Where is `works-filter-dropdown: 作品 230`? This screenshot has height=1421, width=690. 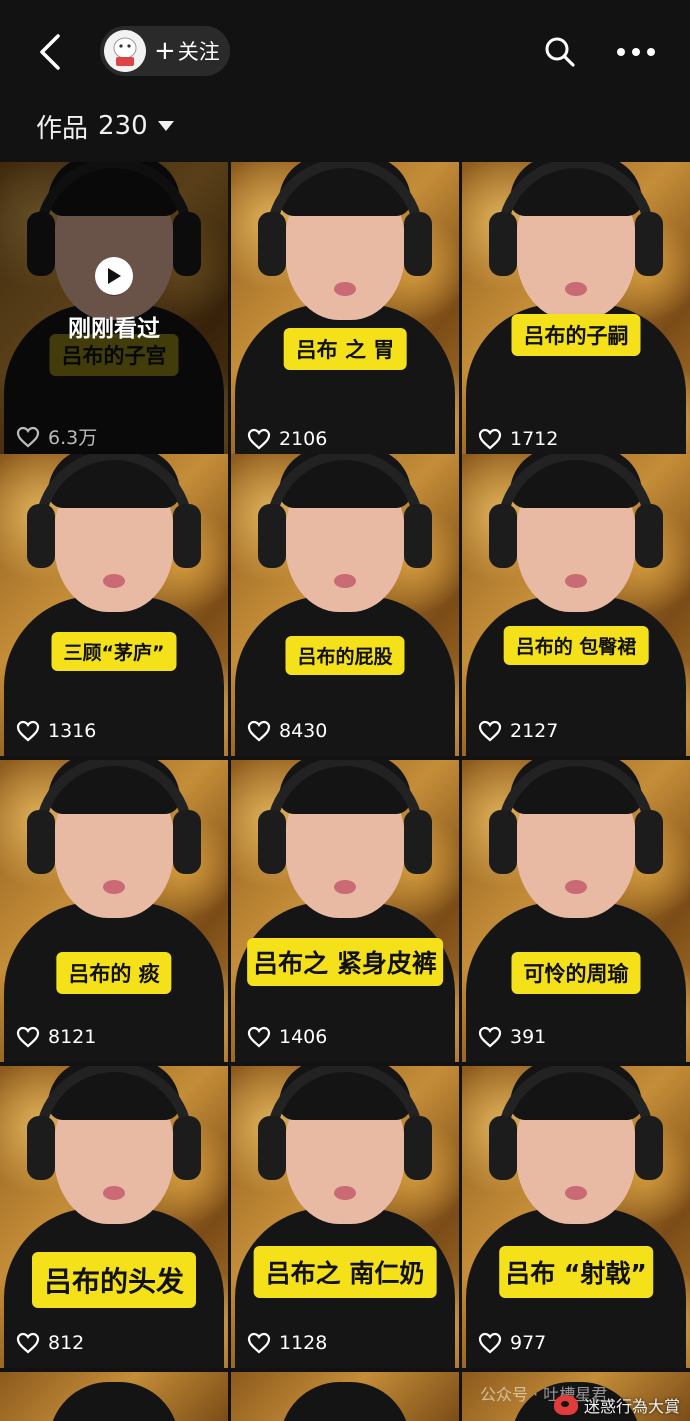 works-filter-dropdown: 作品 230 is located at coordinates (105, 126).